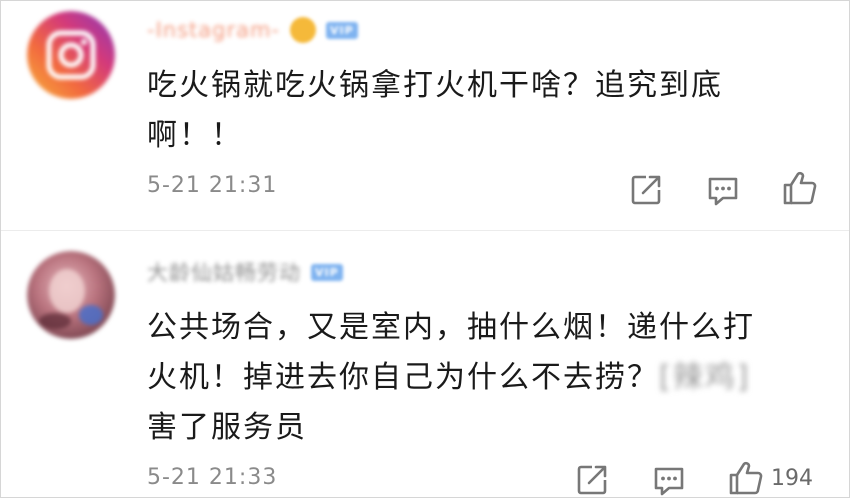 This screenshot has height=498, width=850. What do you see at coordinates (435, 111) in the screenshot?
I see `comment-text: 吃火锅就吃火锅拿打火机干啥？追究到底 啊！！` at bounding box center [435, 111].